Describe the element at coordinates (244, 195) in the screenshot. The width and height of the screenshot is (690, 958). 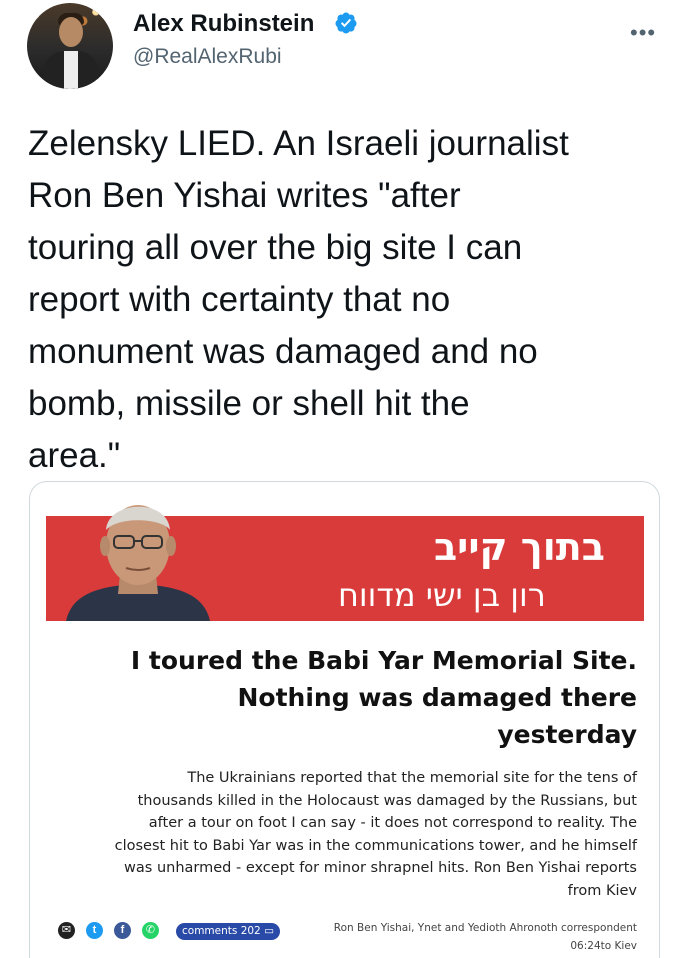
I see `tweet-line: Ron Ben Yishai writes "after` at that location.